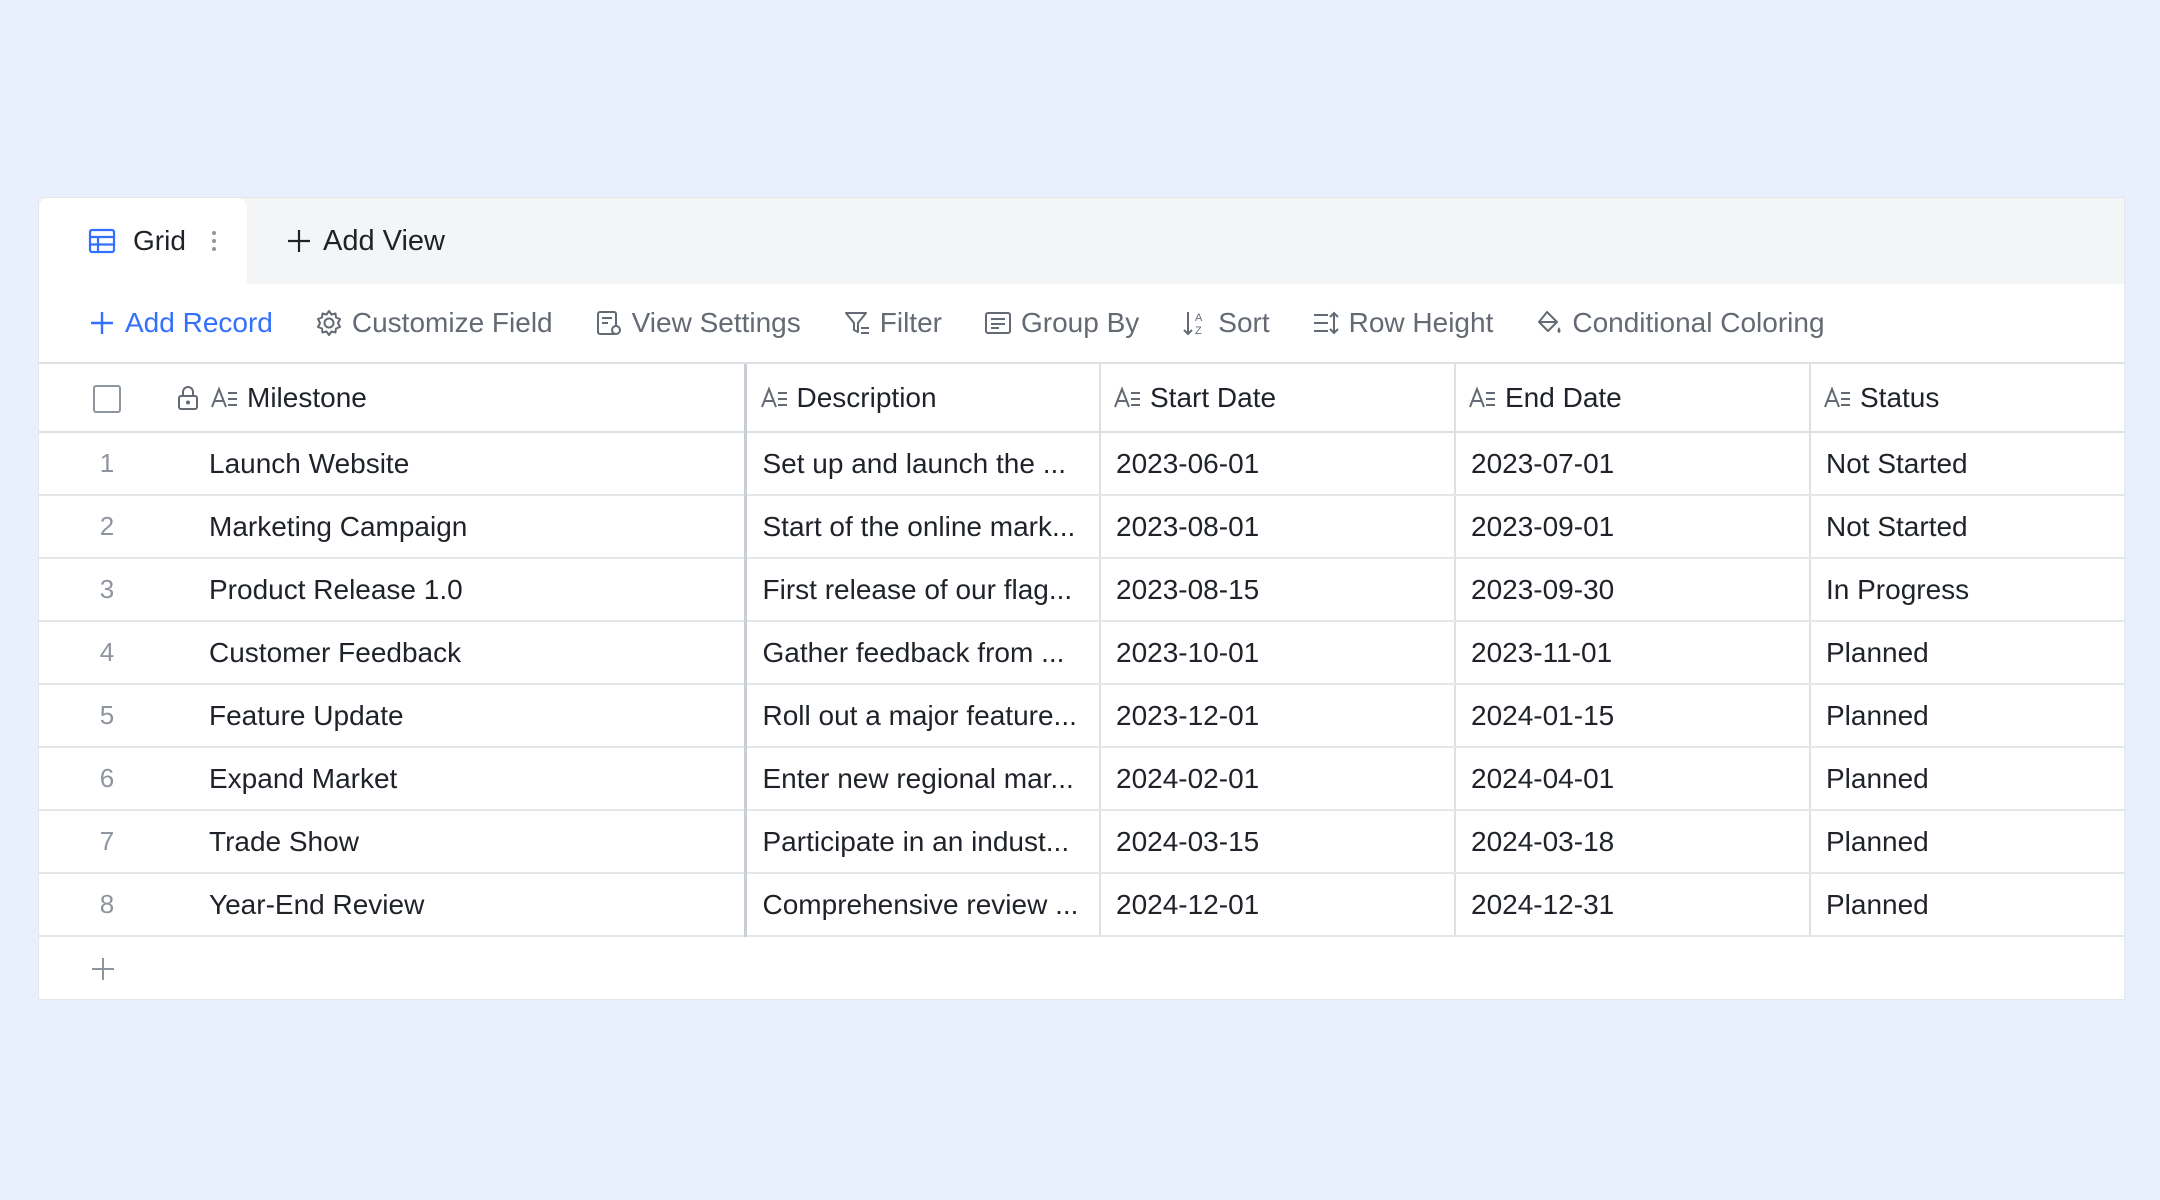 This screenshot has width=2160, height=1200. I want to click on select-all-checkbox, so click(107, 399).